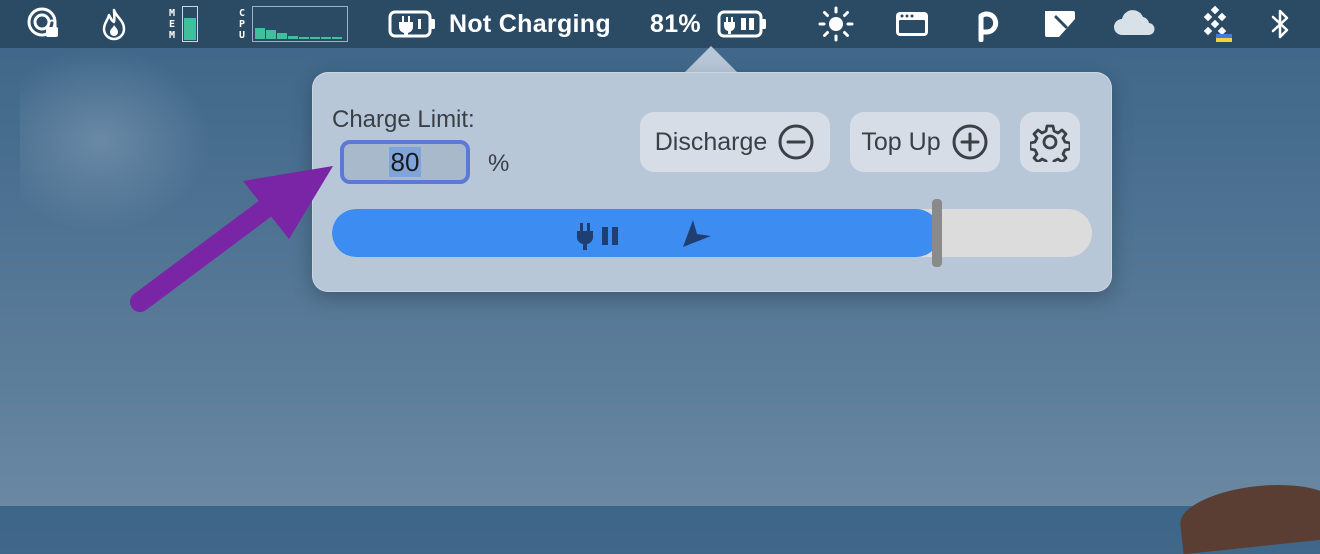 This screenshot has height=554, width=1320. I want to click on annotation-arrow-icon, so click(231, 239).